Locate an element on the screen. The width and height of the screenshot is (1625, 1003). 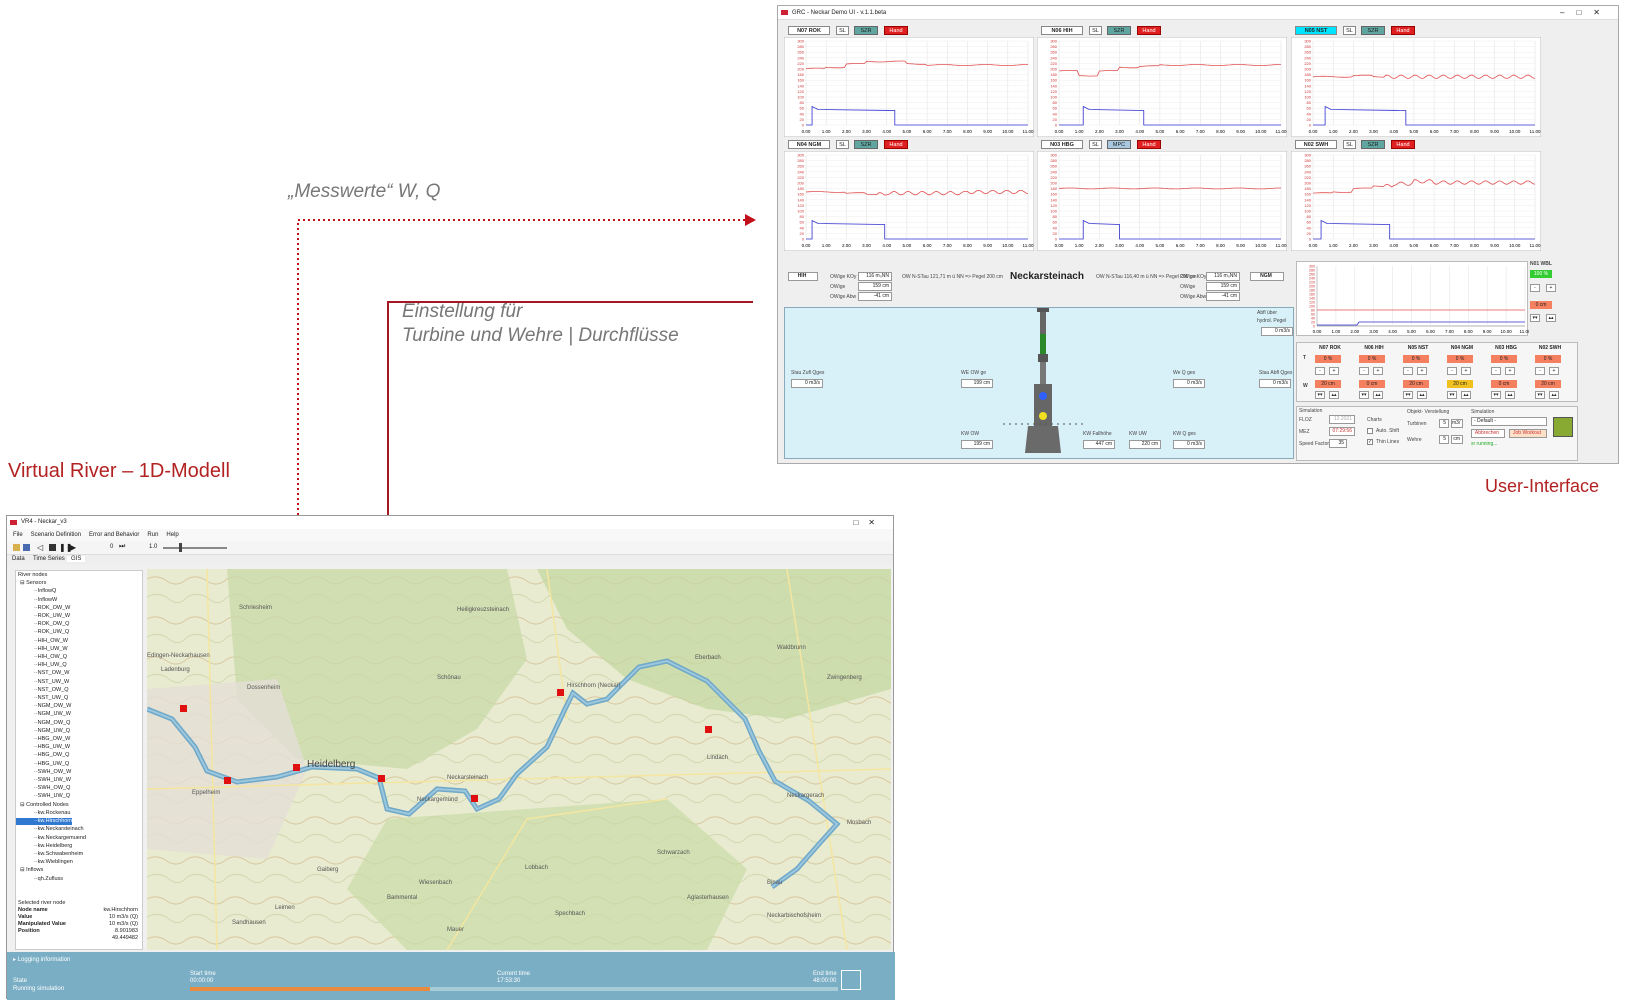
menu-help: Help is located at coordinates (172, 535).